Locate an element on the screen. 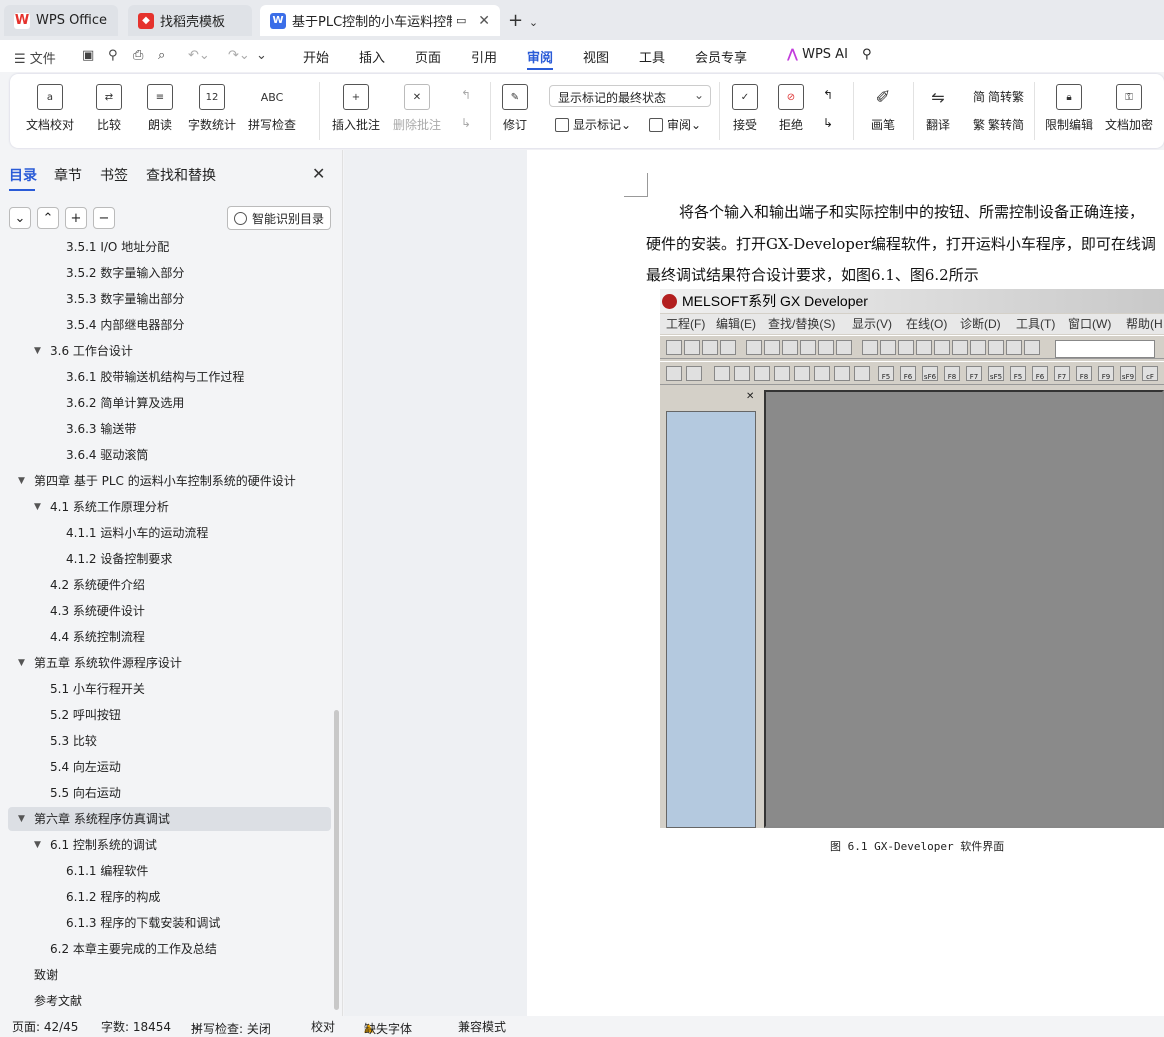 This screenshot has height=1037, width=1164. toc-item: 5.5 向右运动 is located at coordinates (169, 793).